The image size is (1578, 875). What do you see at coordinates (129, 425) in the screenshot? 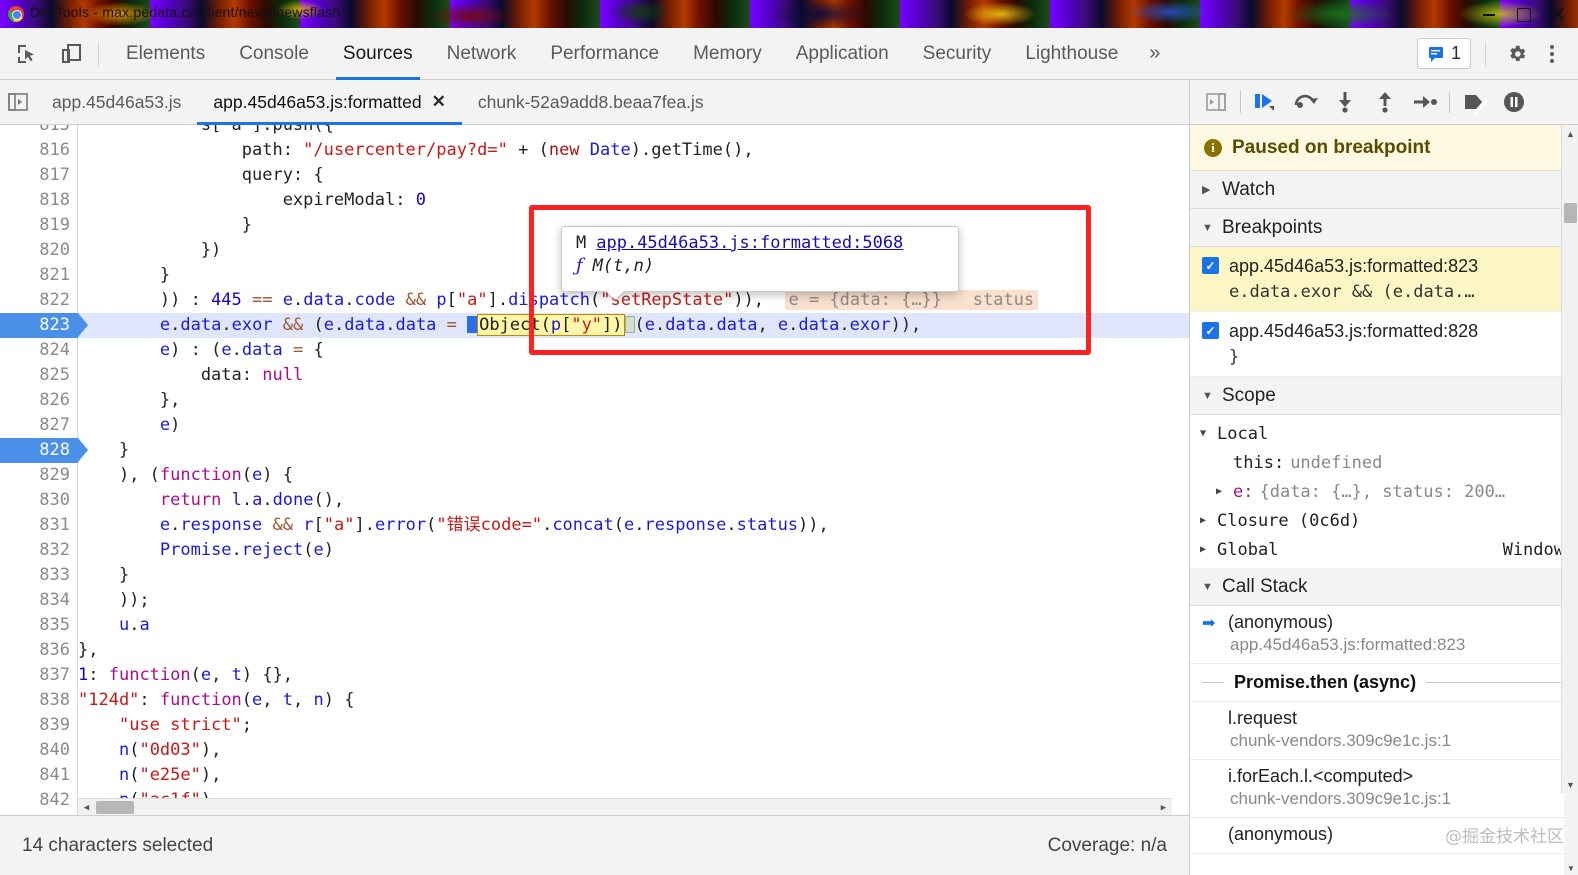
I see `code-text: e)` at bounding box center [129, 425].